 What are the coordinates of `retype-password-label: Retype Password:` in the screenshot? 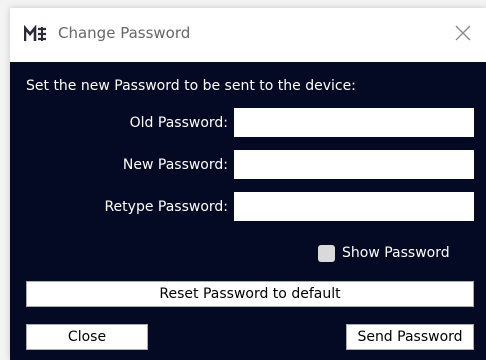 It's located at (166, 207).